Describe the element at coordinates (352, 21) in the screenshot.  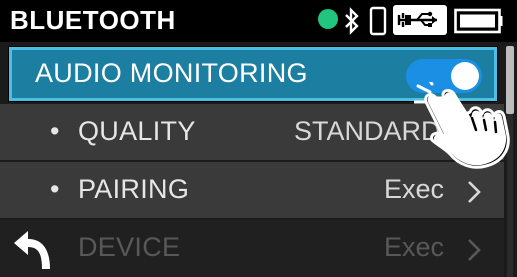
I see `bluetooth-icon` at that location.